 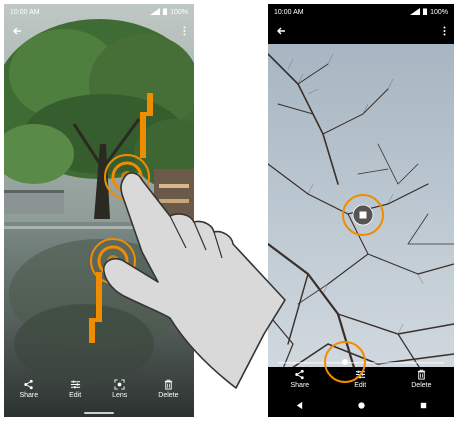 I want to click on left-app-bar, so click(x=99, y=32).